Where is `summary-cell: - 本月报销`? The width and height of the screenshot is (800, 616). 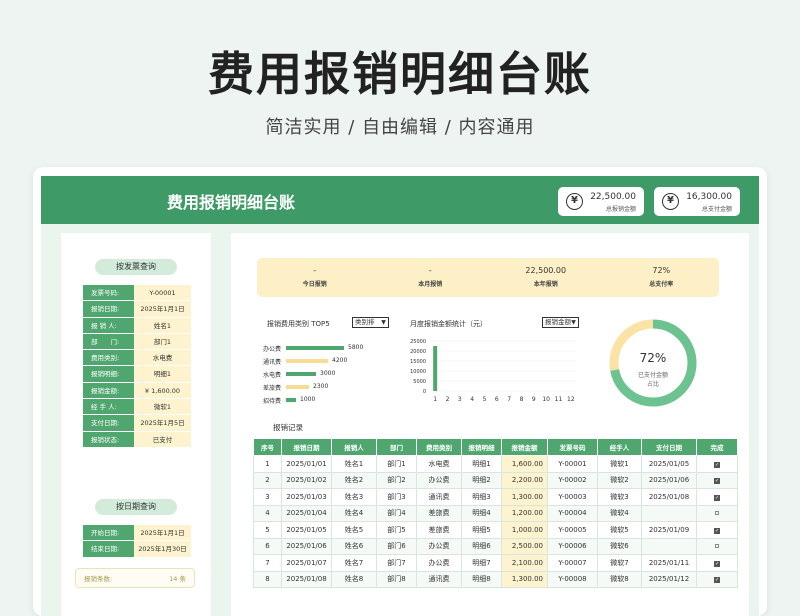 summary-cell: - 本月报销 is located at coordinates (431, 277).